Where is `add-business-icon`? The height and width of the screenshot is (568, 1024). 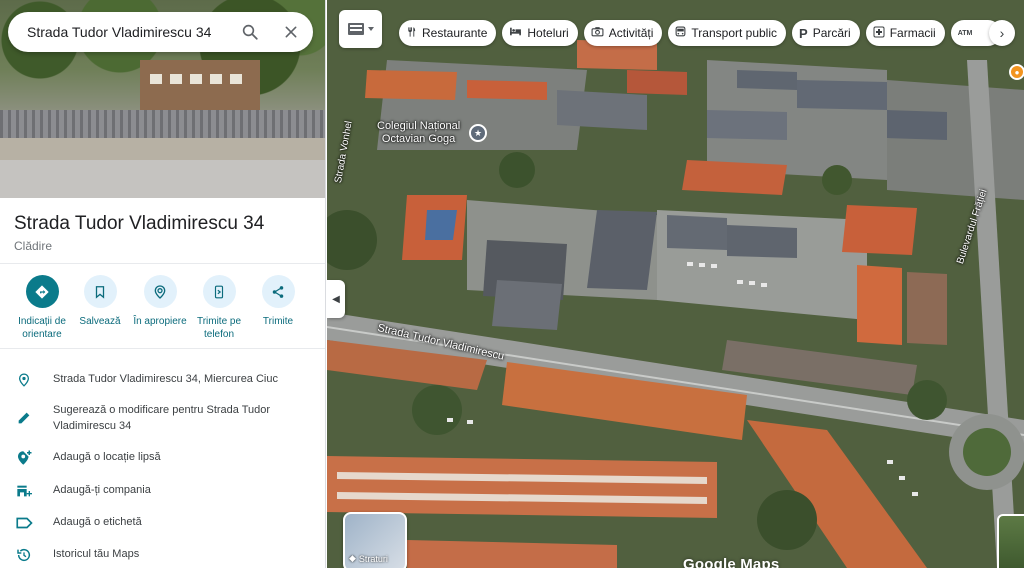
add-business-icon is located at coordinates (24, 491).